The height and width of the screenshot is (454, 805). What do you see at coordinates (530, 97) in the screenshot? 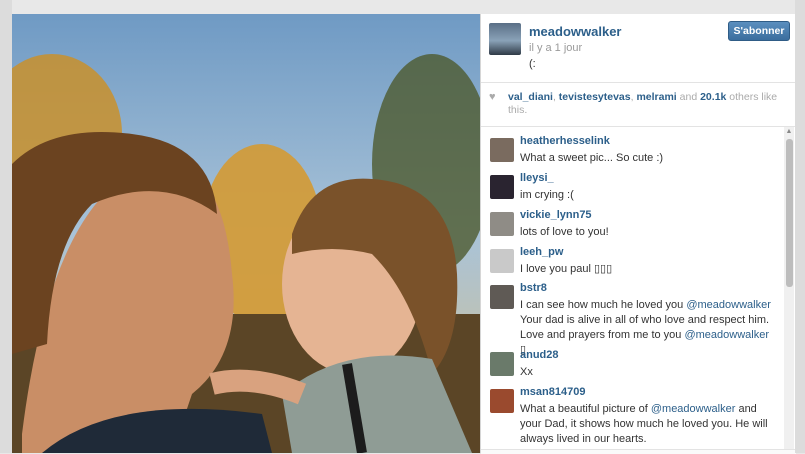
I see `liker-link: val_diani` at bounding box center [530, 97].